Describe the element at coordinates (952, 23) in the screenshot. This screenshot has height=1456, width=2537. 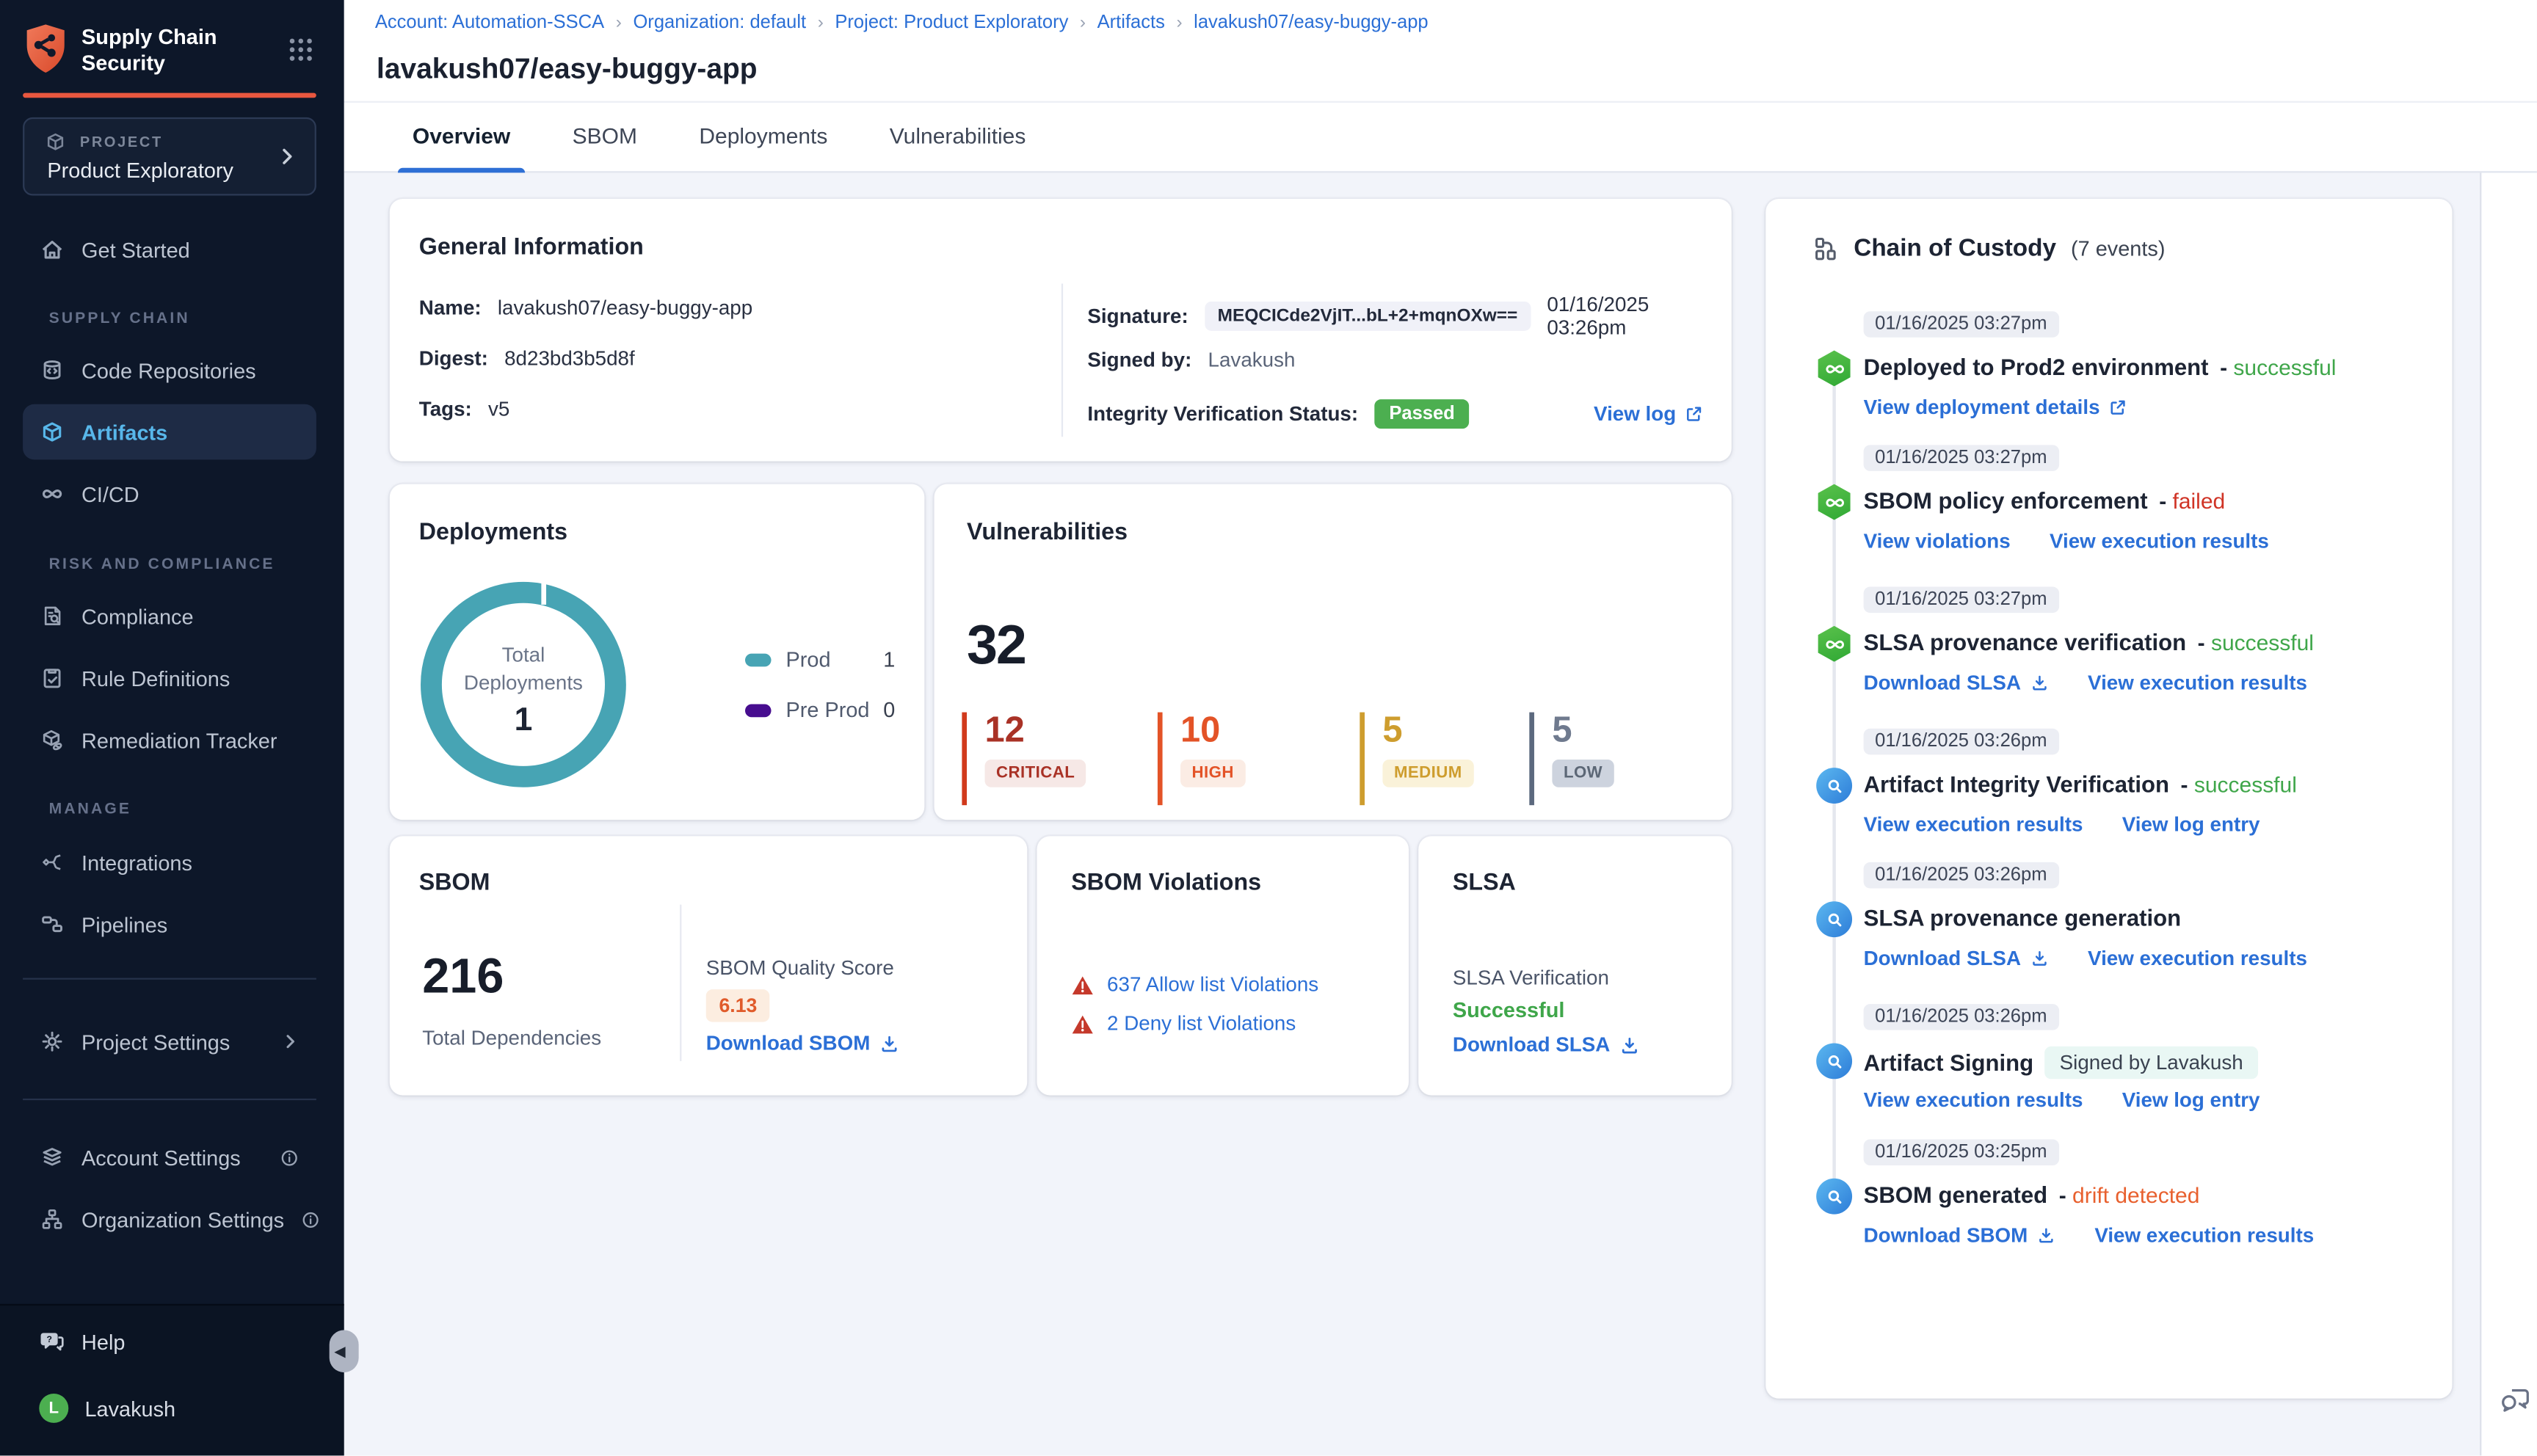
I see `breadcrumb-project: Project: Product Exploratory` at that location.